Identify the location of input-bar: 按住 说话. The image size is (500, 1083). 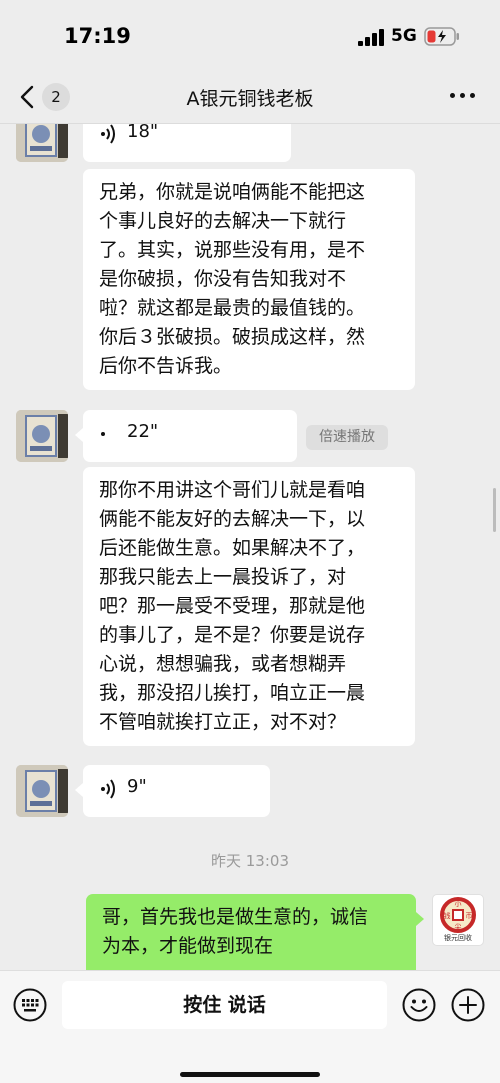
(250, 1026).